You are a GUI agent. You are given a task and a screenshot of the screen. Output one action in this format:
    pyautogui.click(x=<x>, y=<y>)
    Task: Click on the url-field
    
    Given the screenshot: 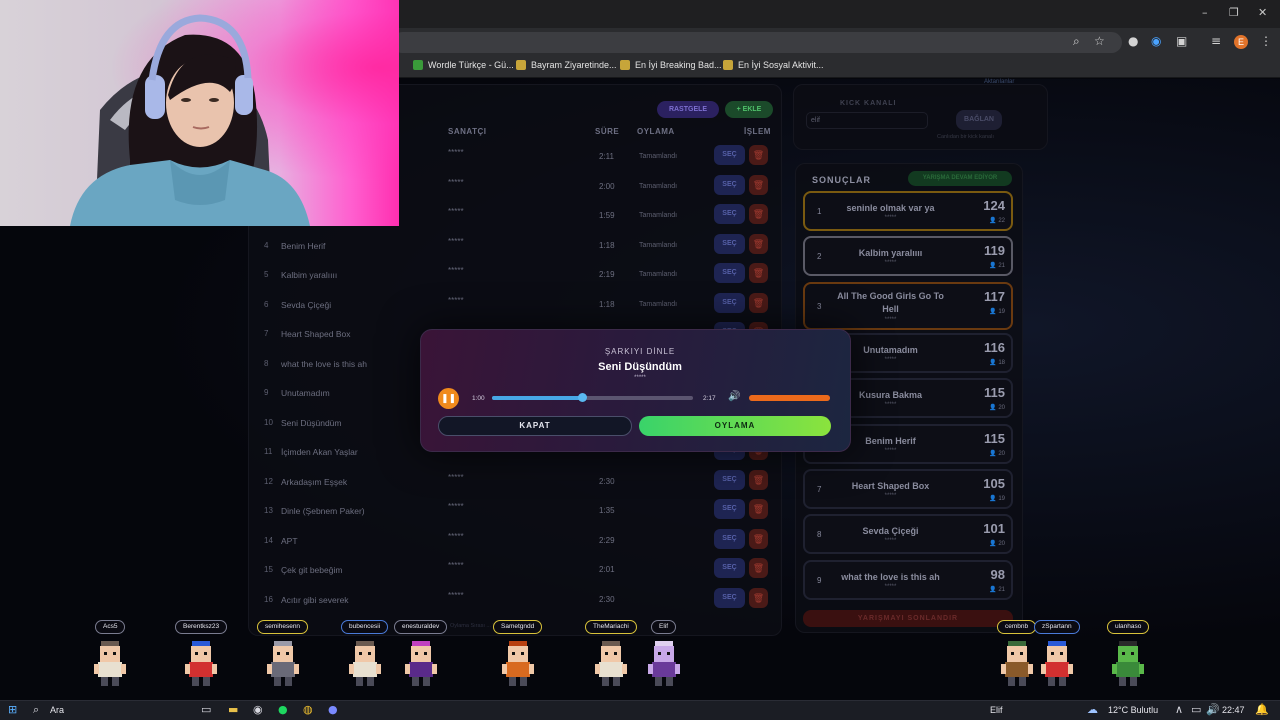 What is the action you would take?
    pyautogui.click(x=757, y=42)
    